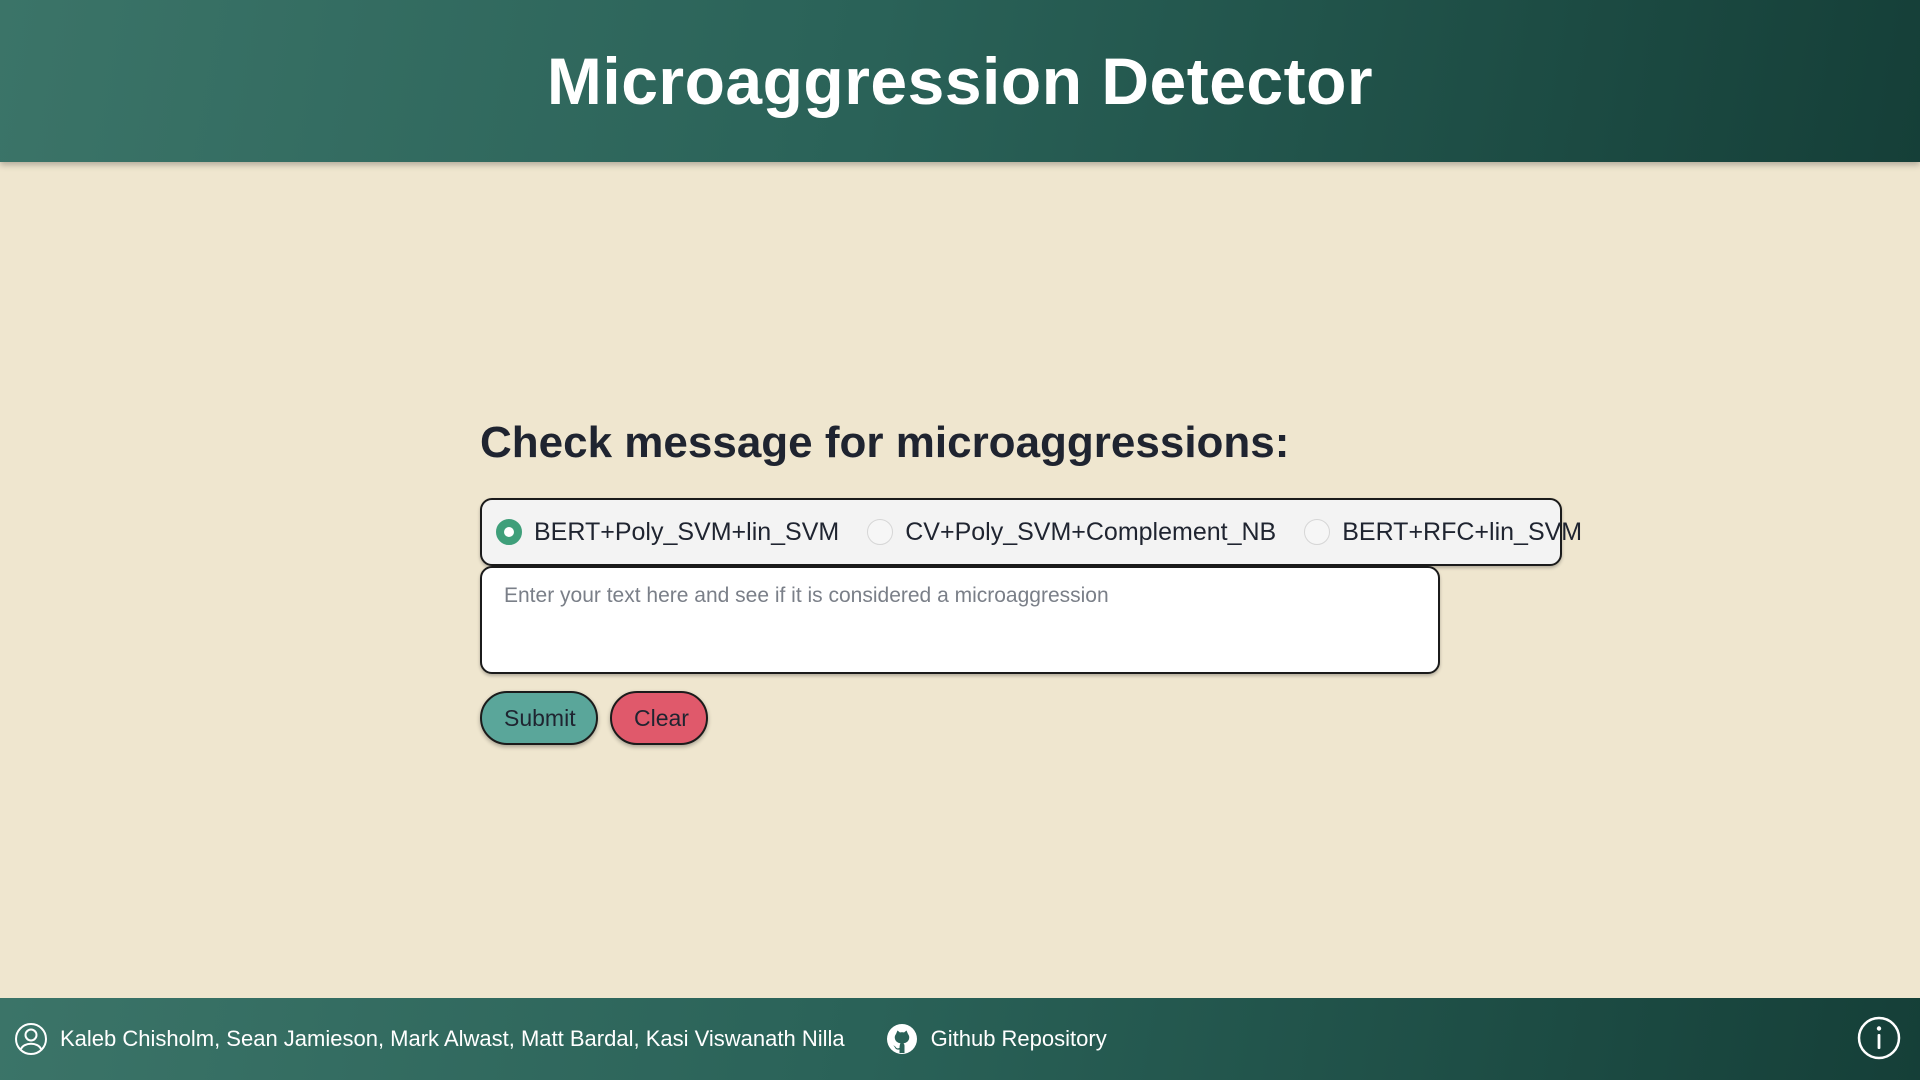 The height and width of the screenshot is (1080, 1920). Describe the element at coordinates (659, 718) in the screenshot. I see `clear-button: Clear` at that location.